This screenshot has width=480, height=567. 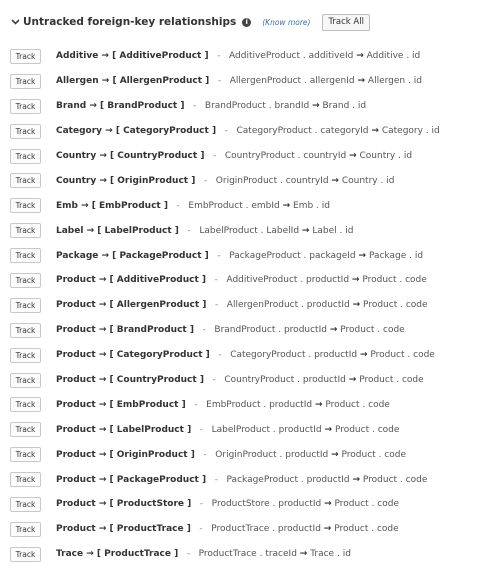 What do you see at coordinates (276, 230) in the screenshot?
I see `relationship-mapping: LabelProduct . LabelId → Label . id` at bounding box center [276, 230].